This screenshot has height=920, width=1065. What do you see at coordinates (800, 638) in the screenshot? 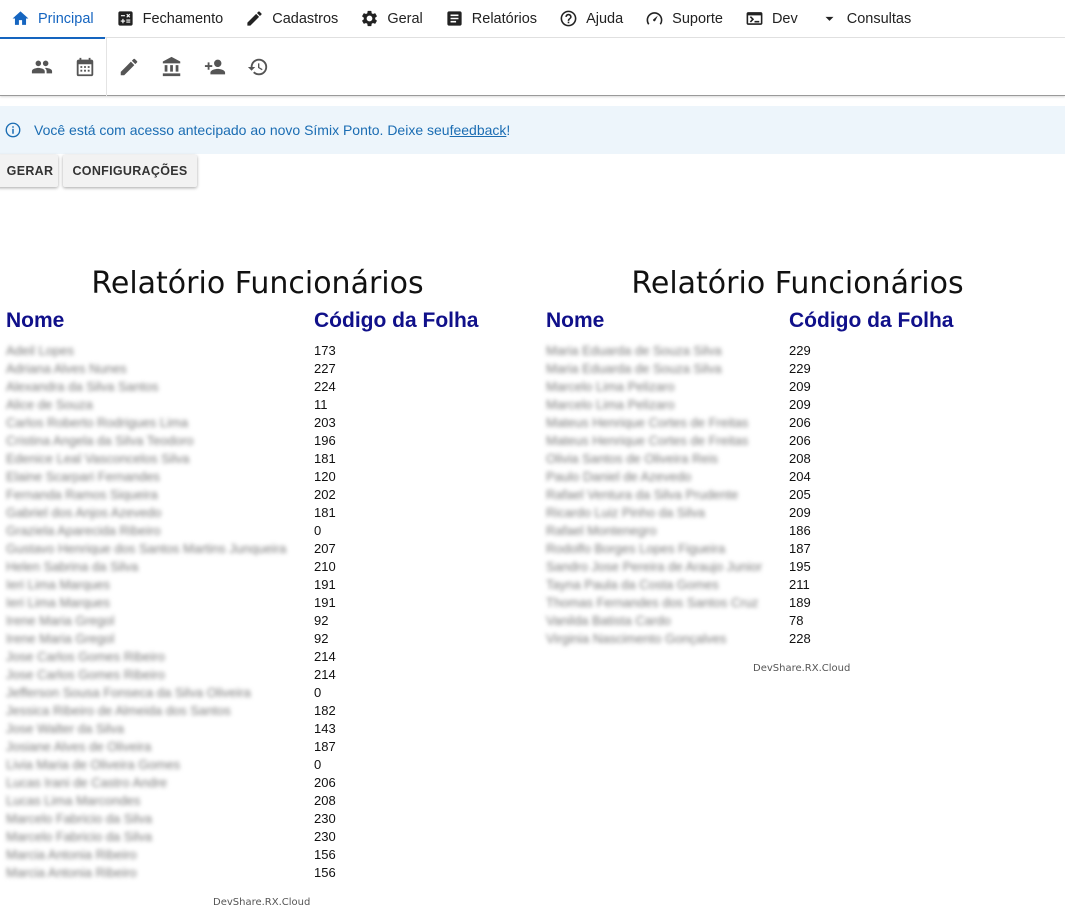
I see `payroll-code: 228` at bounding box center [800, 638].